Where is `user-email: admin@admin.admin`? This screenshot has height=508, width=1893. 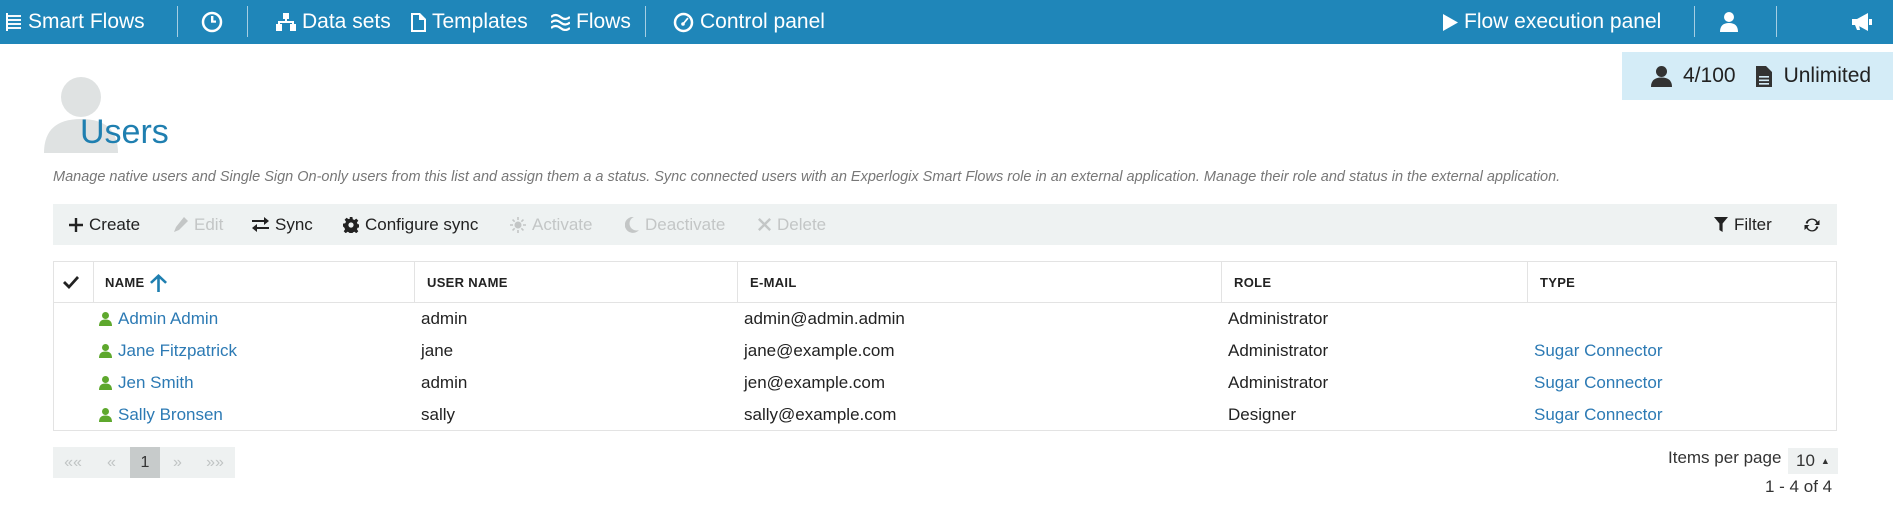
user-email: admin@admin.admin is located at coordinates (824, 318).